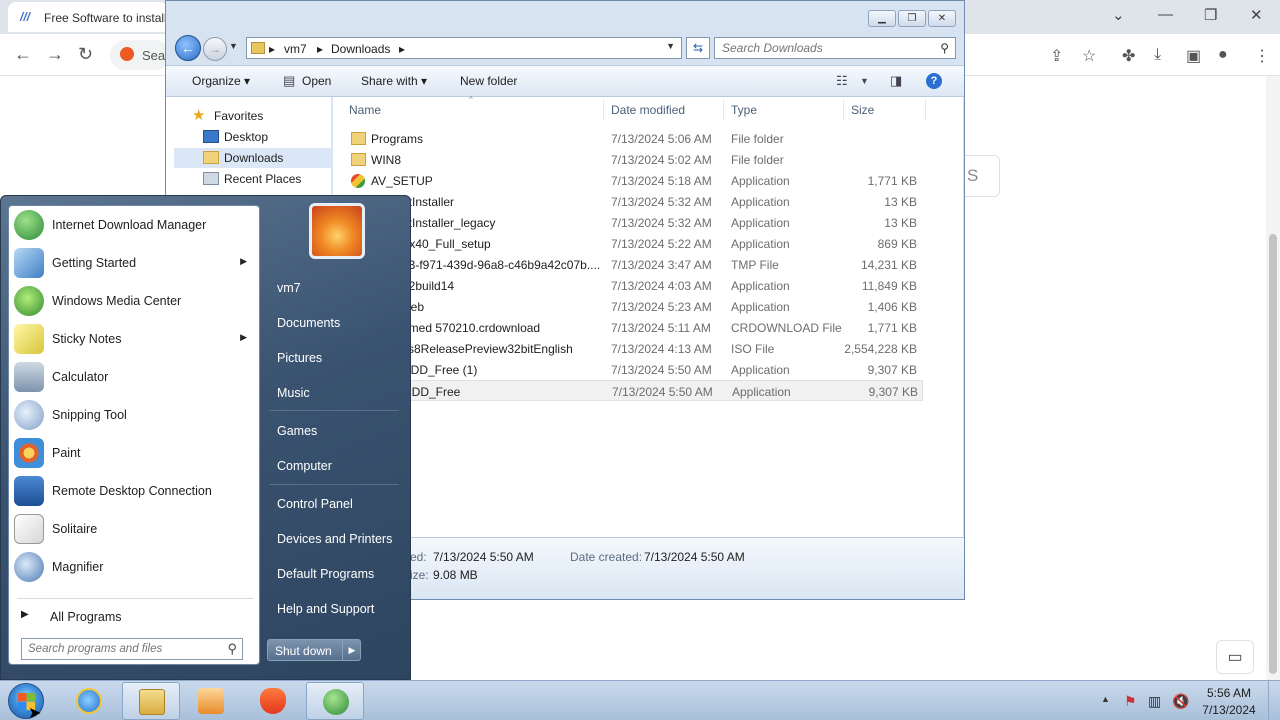 The image size is (1280, 720). I want to click on address-dropdown-icon: ▼, so click(670, 46).